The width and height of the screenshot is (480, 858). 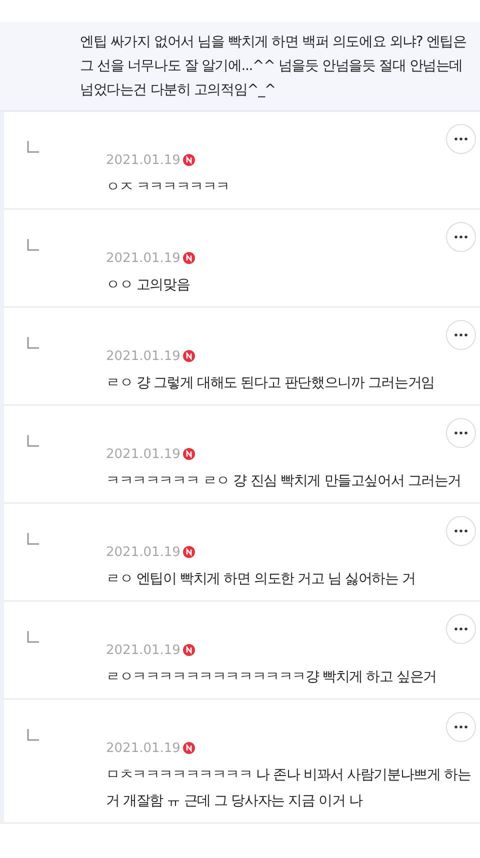 I want to click on comment-text: ㄹㅇ 걍 그렇게 대해도 된다고 판단했으니까 그러는거임, so click(x=271, y=383).